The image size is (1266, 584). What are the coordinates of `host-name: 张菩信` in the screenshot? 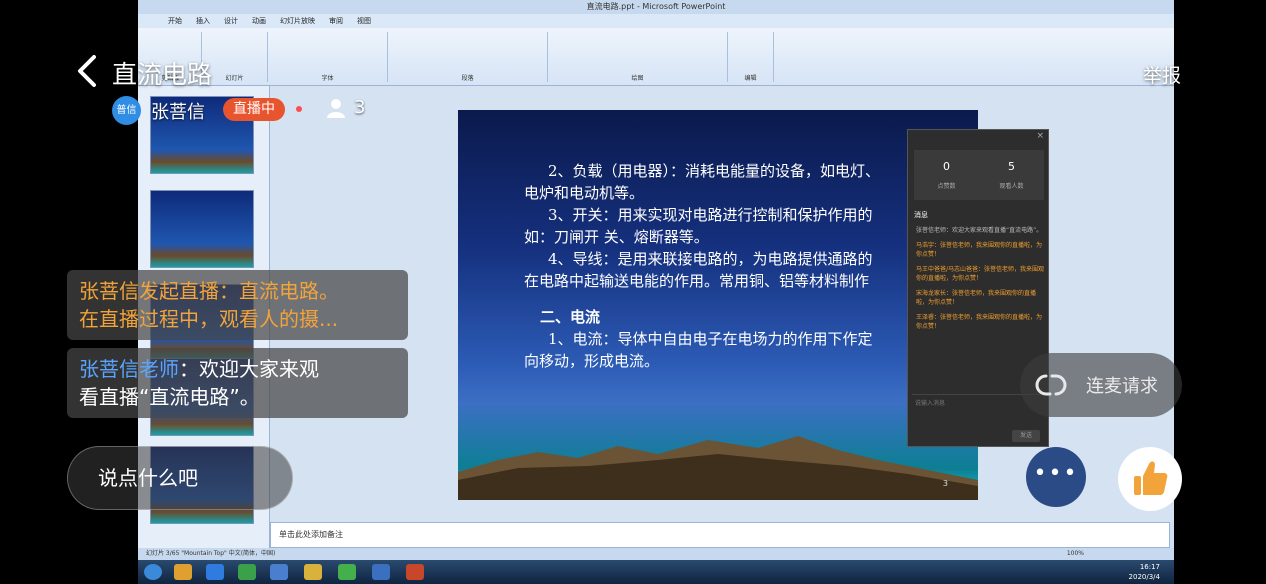 It's located at (178, 111).